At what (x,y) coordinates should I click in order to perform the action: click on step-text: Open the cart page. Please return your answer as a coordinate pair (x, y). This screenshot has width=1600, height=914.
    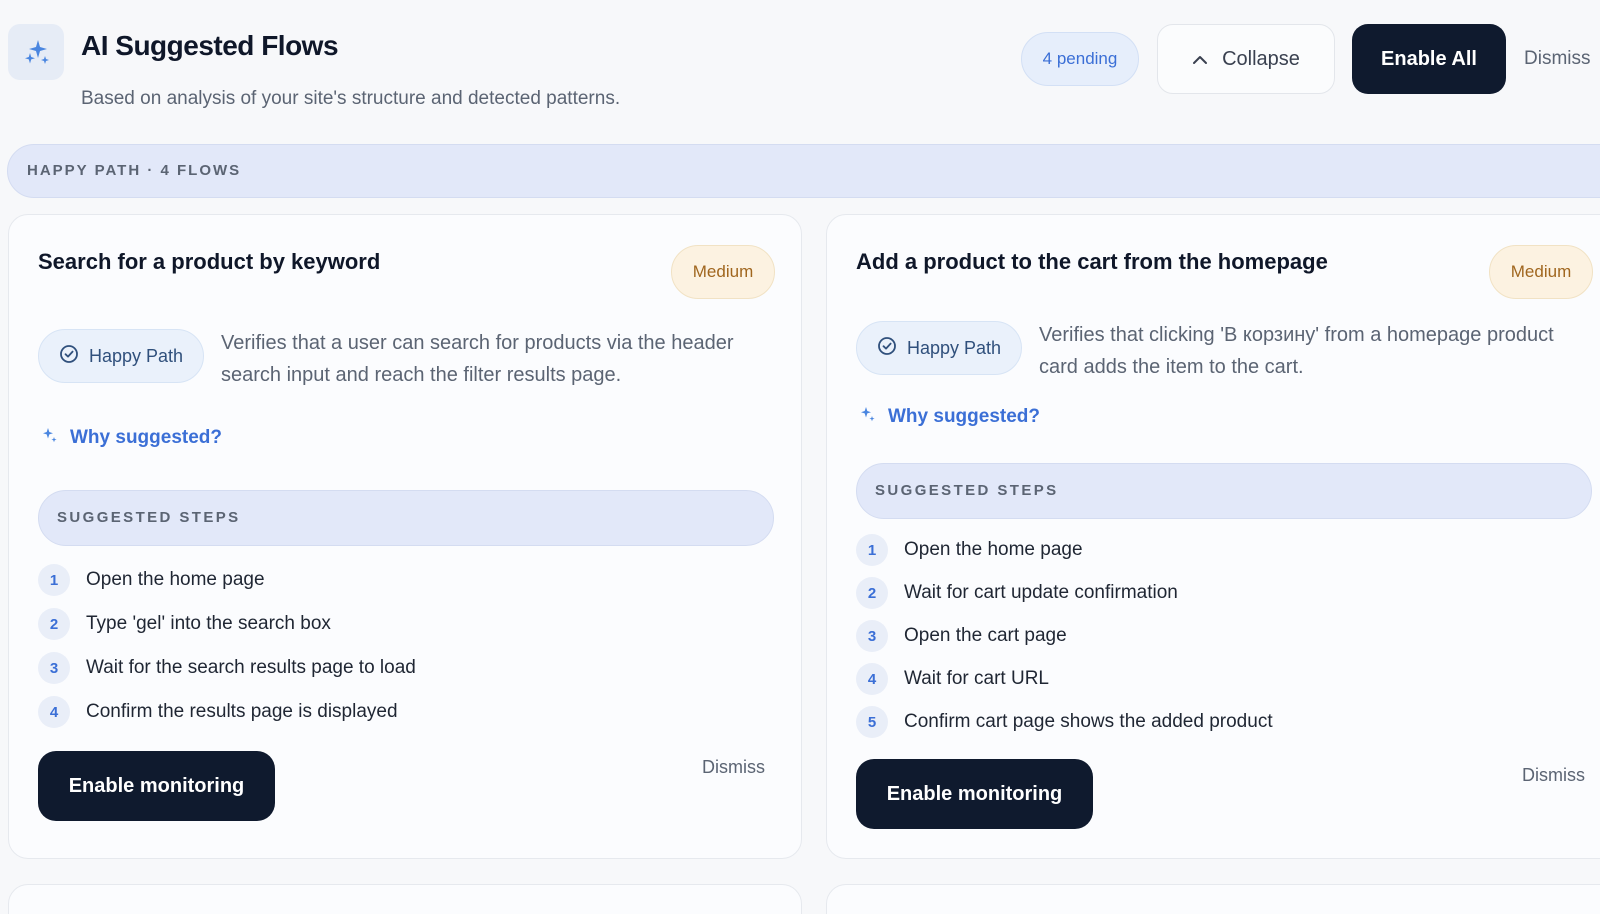
    Looking at the image, I should click on (985, 635).